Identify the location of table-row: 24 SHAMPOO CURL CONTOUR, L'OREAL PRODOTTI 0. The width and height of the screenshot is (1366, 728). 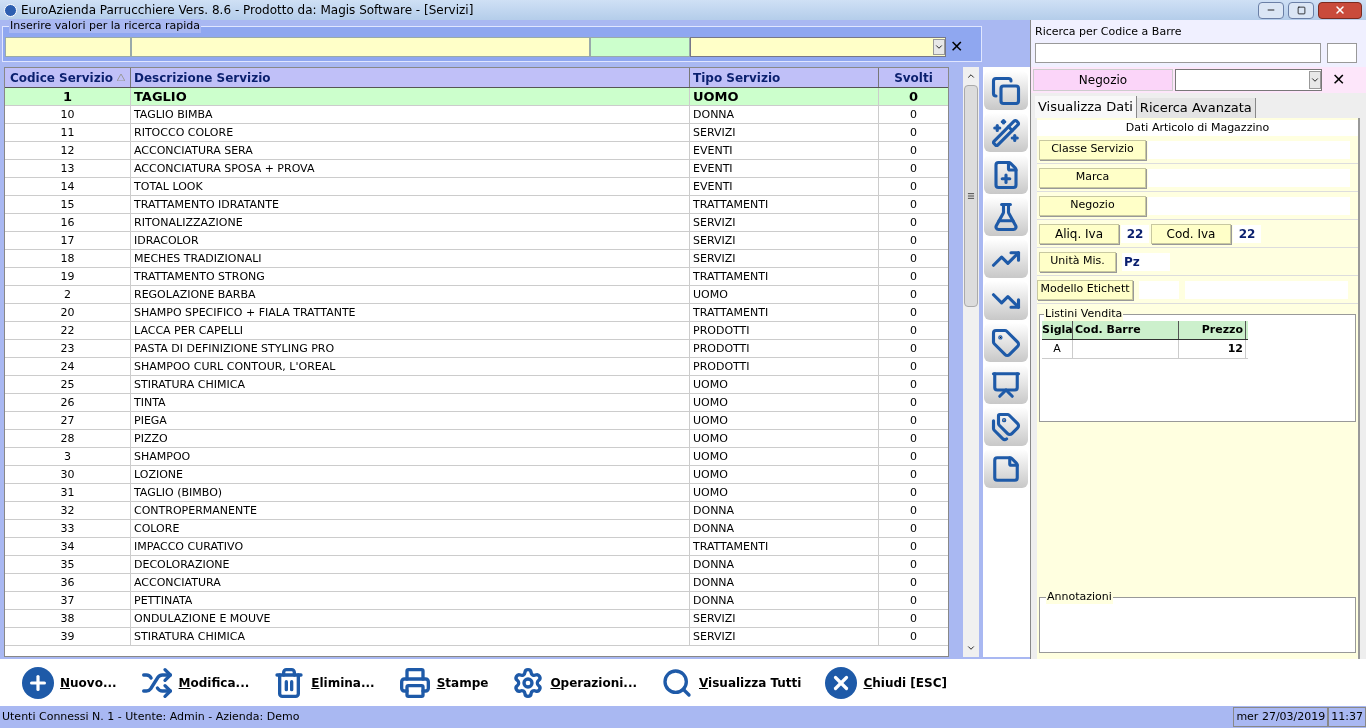
(476, 367).